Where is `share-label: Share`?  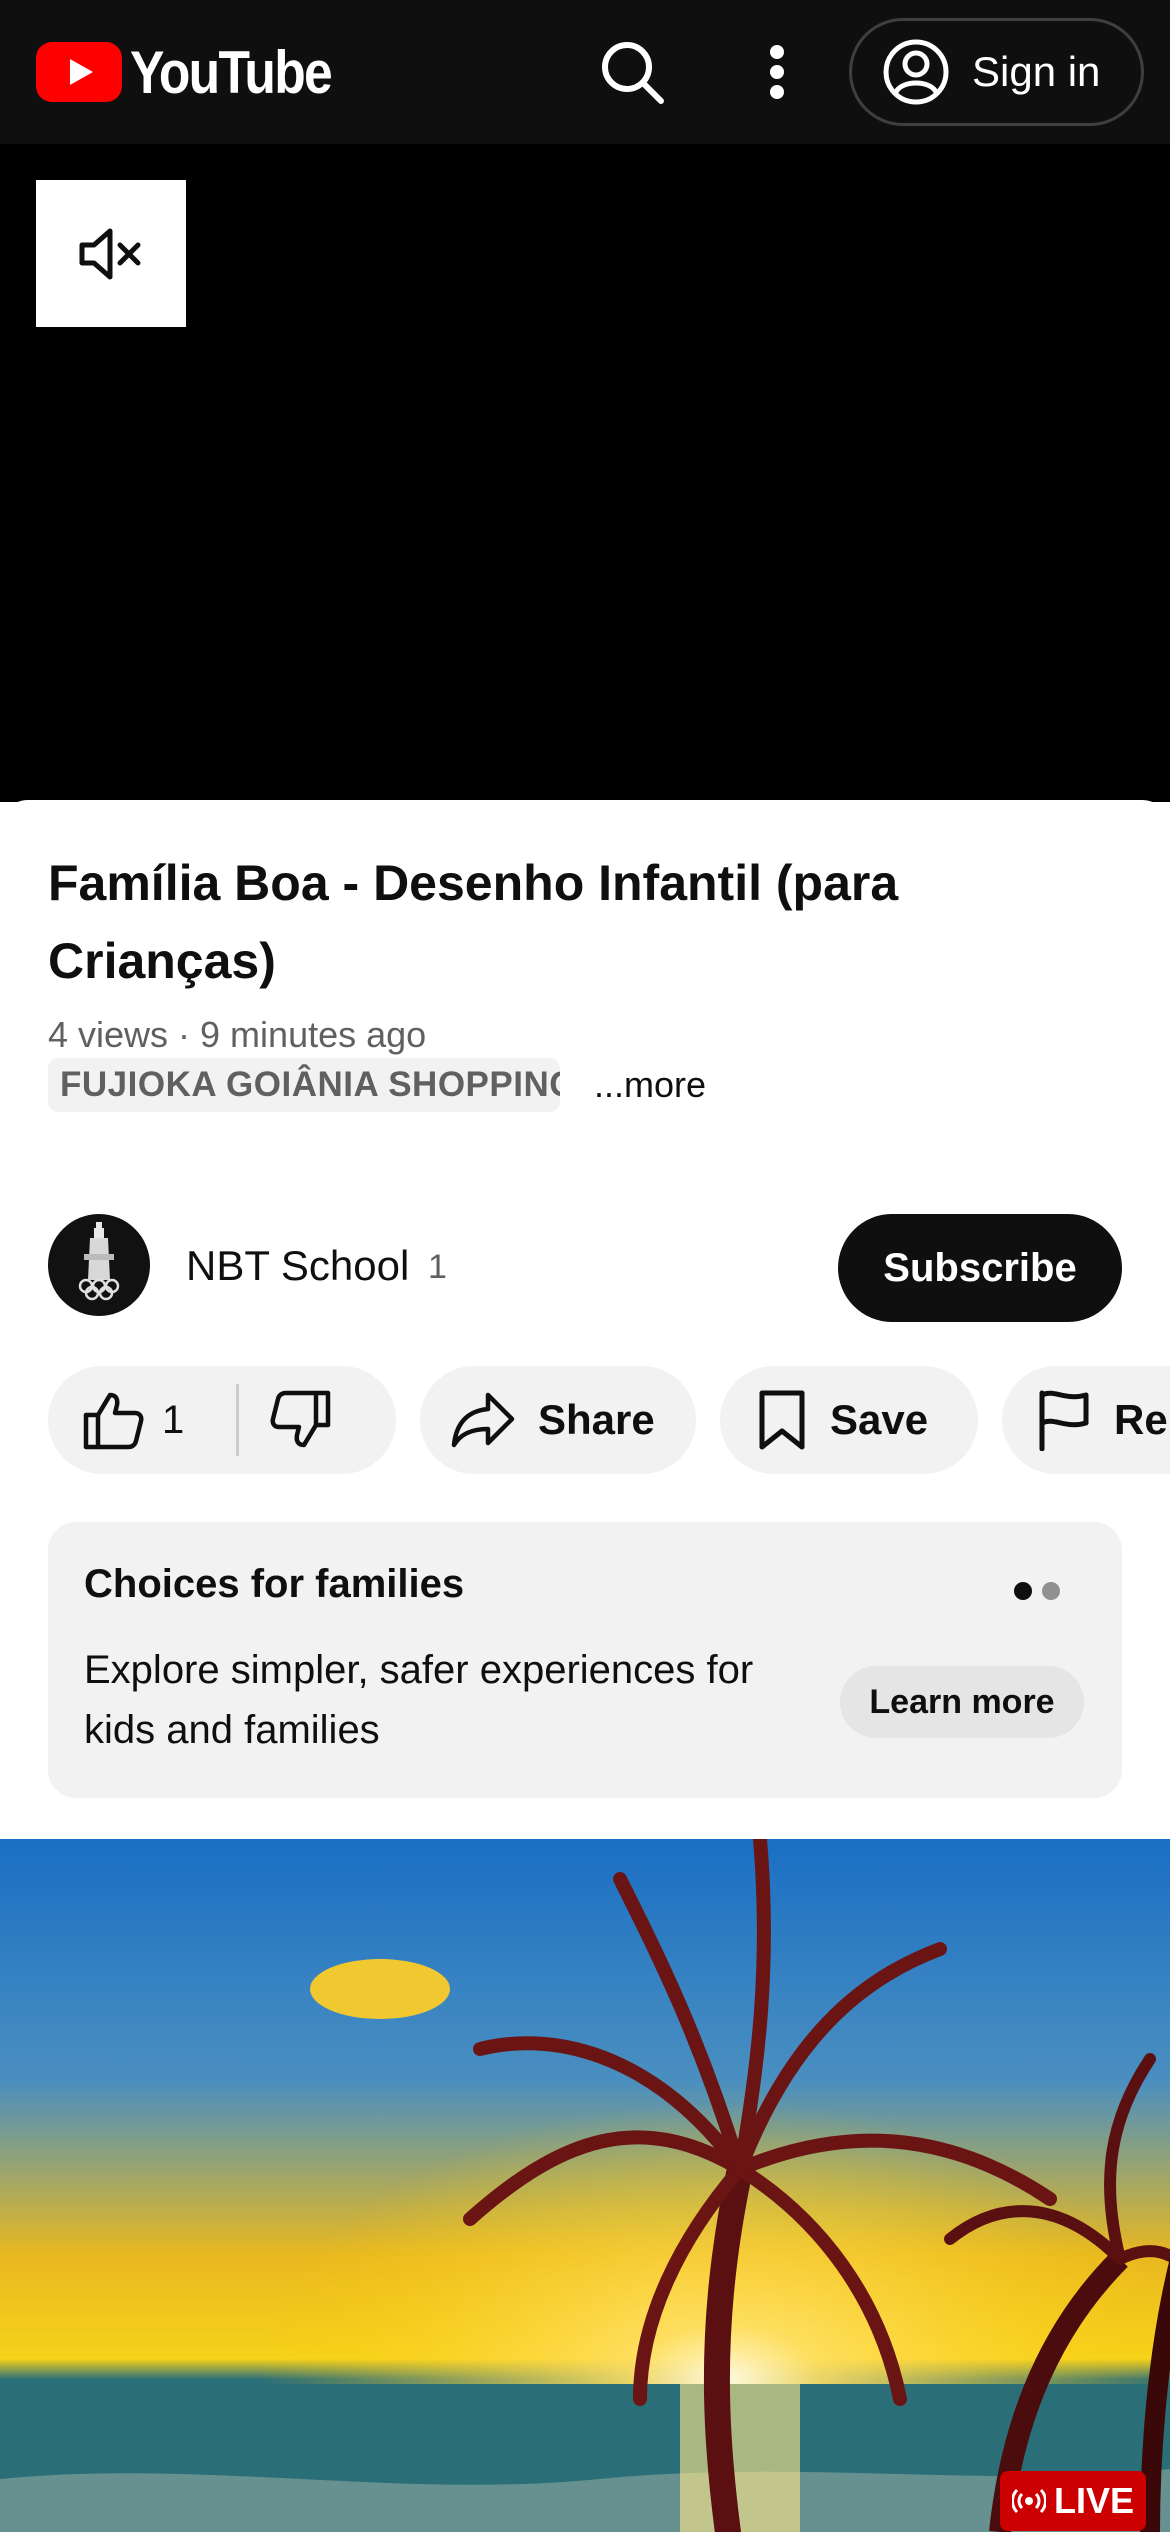
share-label: Share is located at coordinates (596, 1419).